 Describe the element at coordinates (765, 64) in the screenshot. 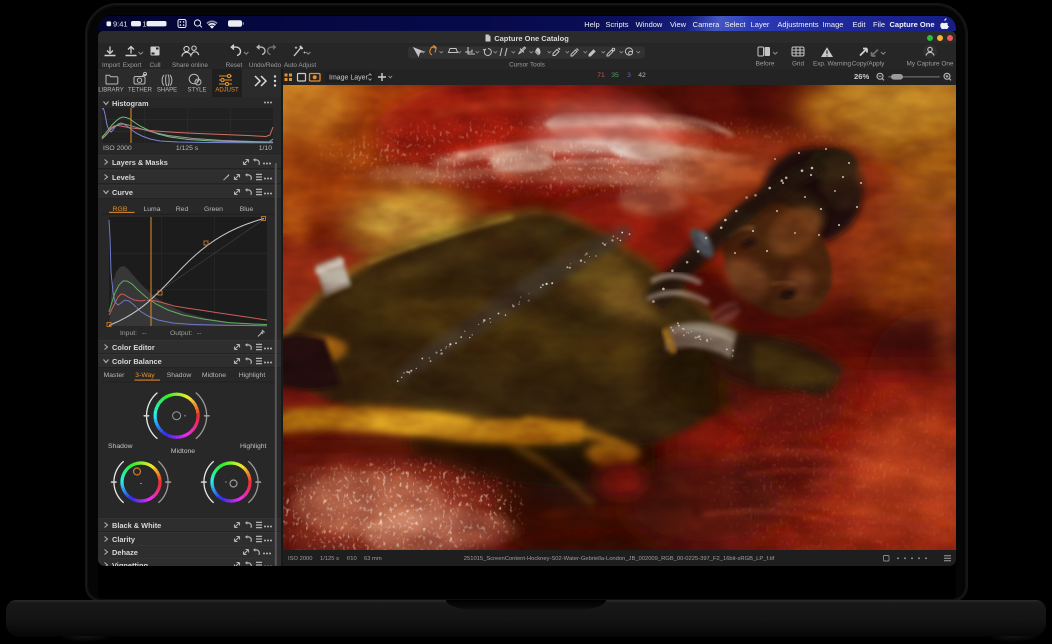

I see `svg-text: Before` at that location.